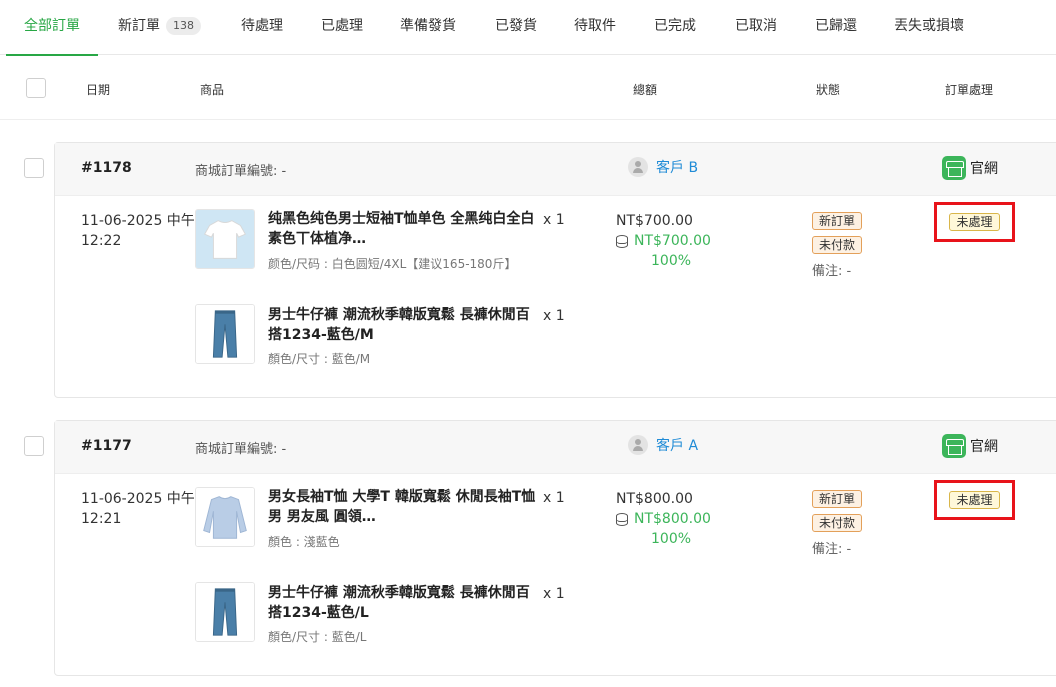 This screenshot has height=687, width=1056. I want to click on order-card-header: #1177 商城訂單編號: - 客戶 A 官網, so click(555, 447).